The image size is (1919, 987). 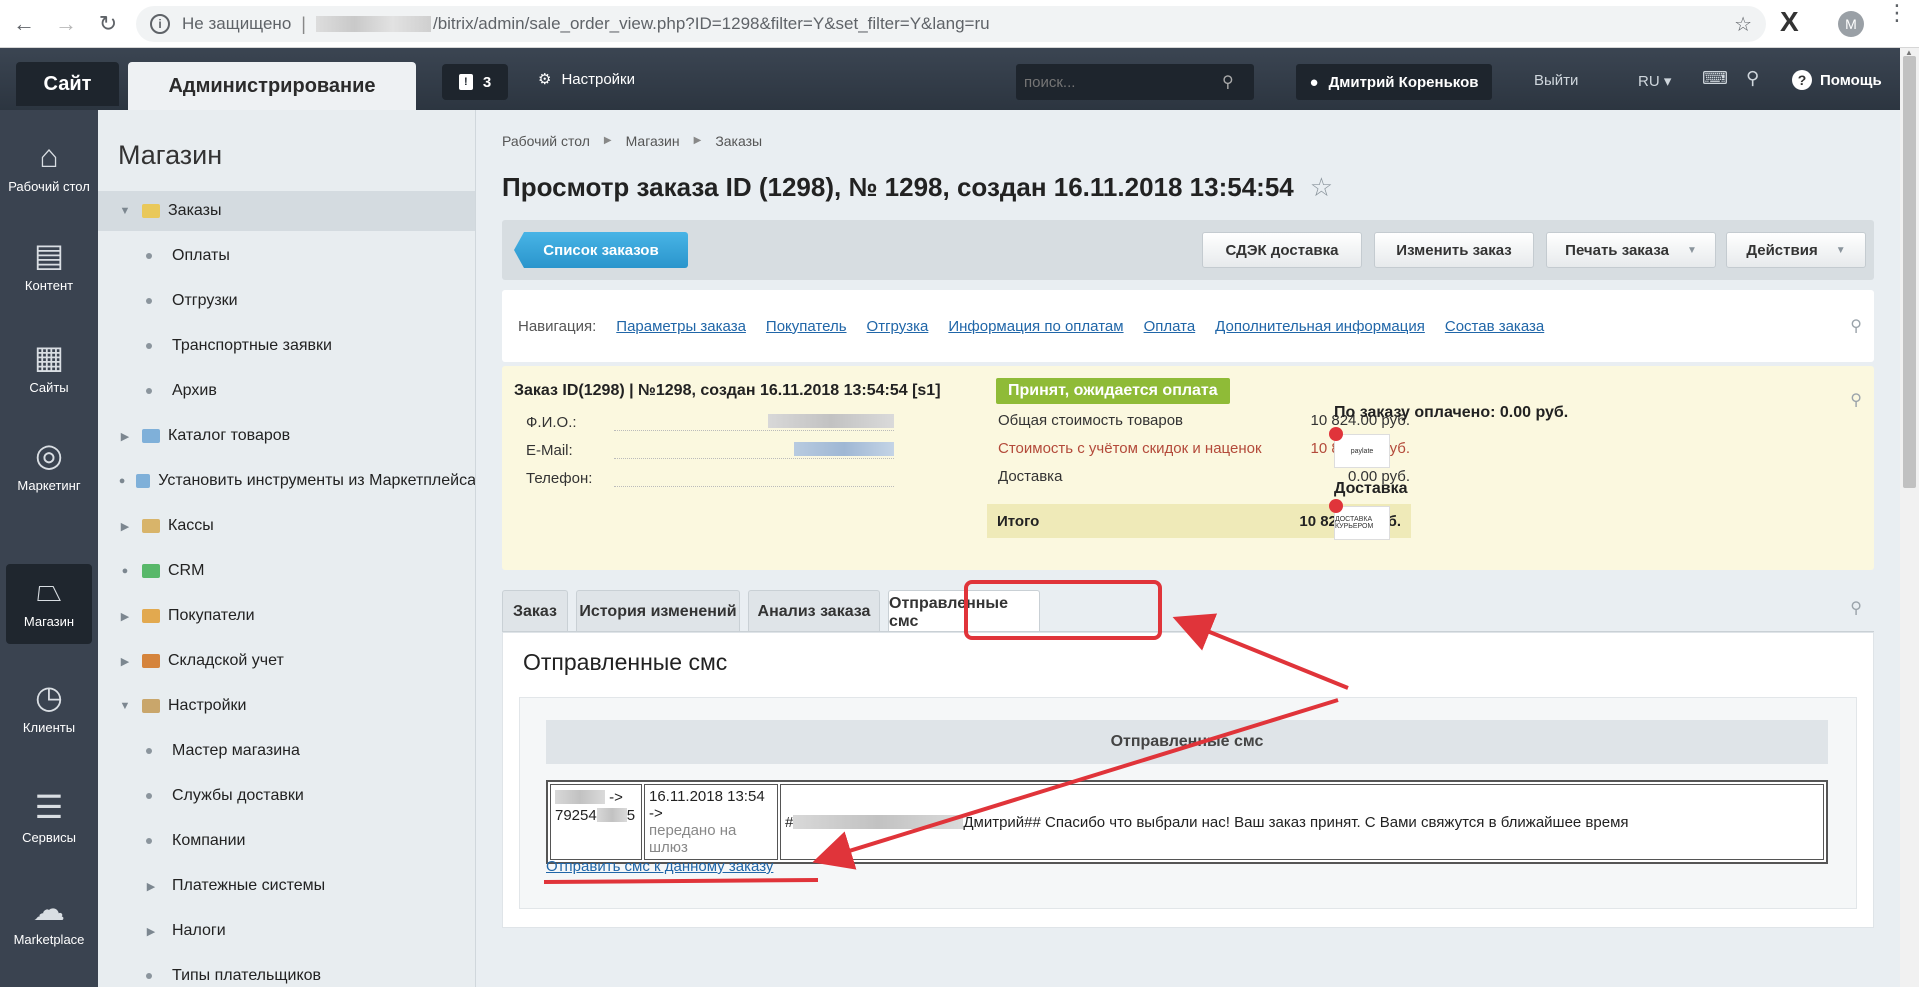 I want to click on menu-item-shipments: Отгрузки, so click(x=286, y=301).